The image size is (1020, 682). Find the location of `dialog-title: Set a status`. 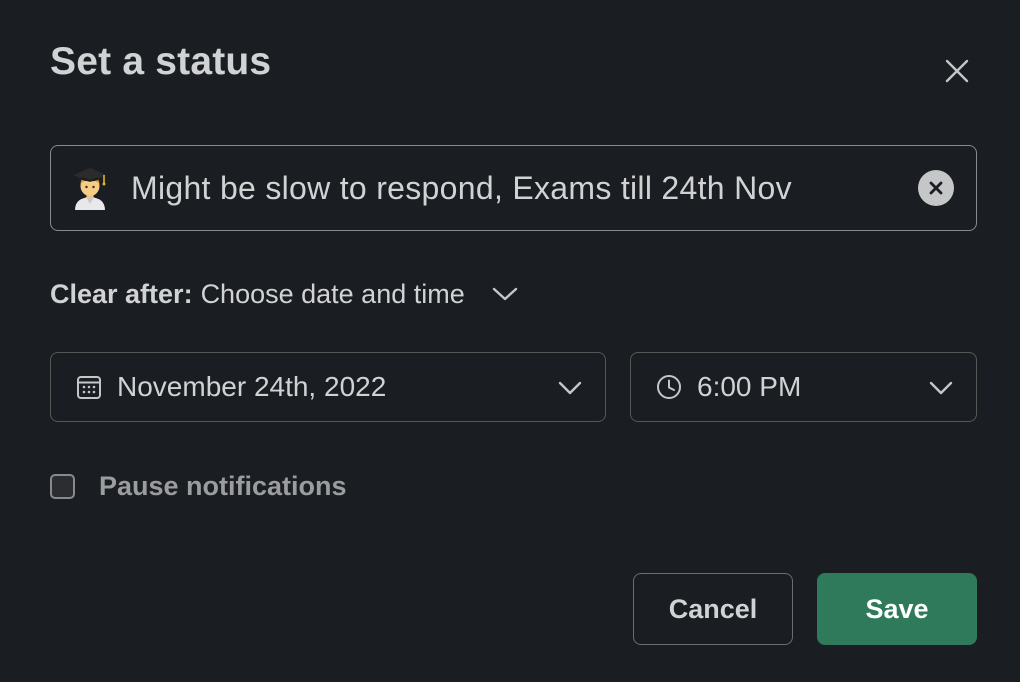

dialog-title: Set a status is located at coordinates (161, 61).